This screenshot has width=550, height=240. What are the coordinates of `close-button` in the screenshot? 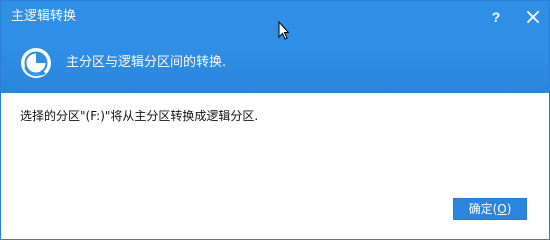 It's located at (533, 17).